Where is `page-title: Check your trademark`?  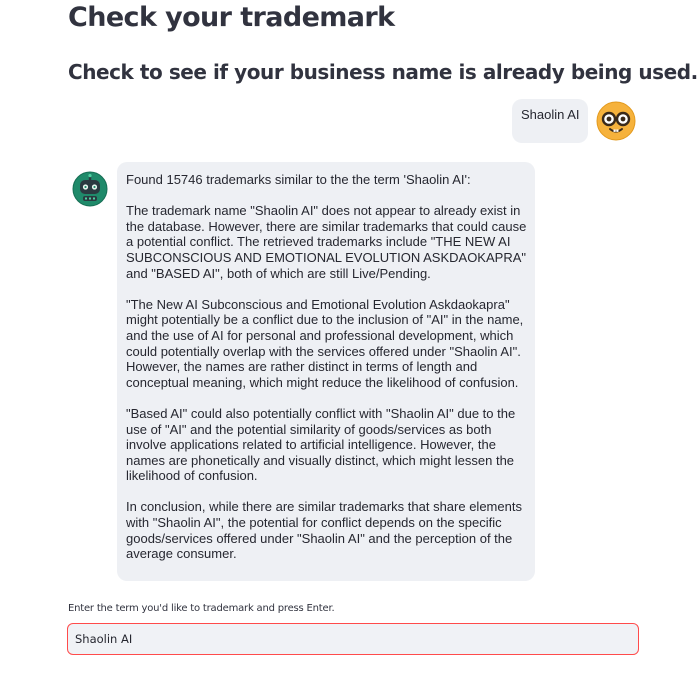 page-title: Check your trademark is located at coordinates (231, 17).